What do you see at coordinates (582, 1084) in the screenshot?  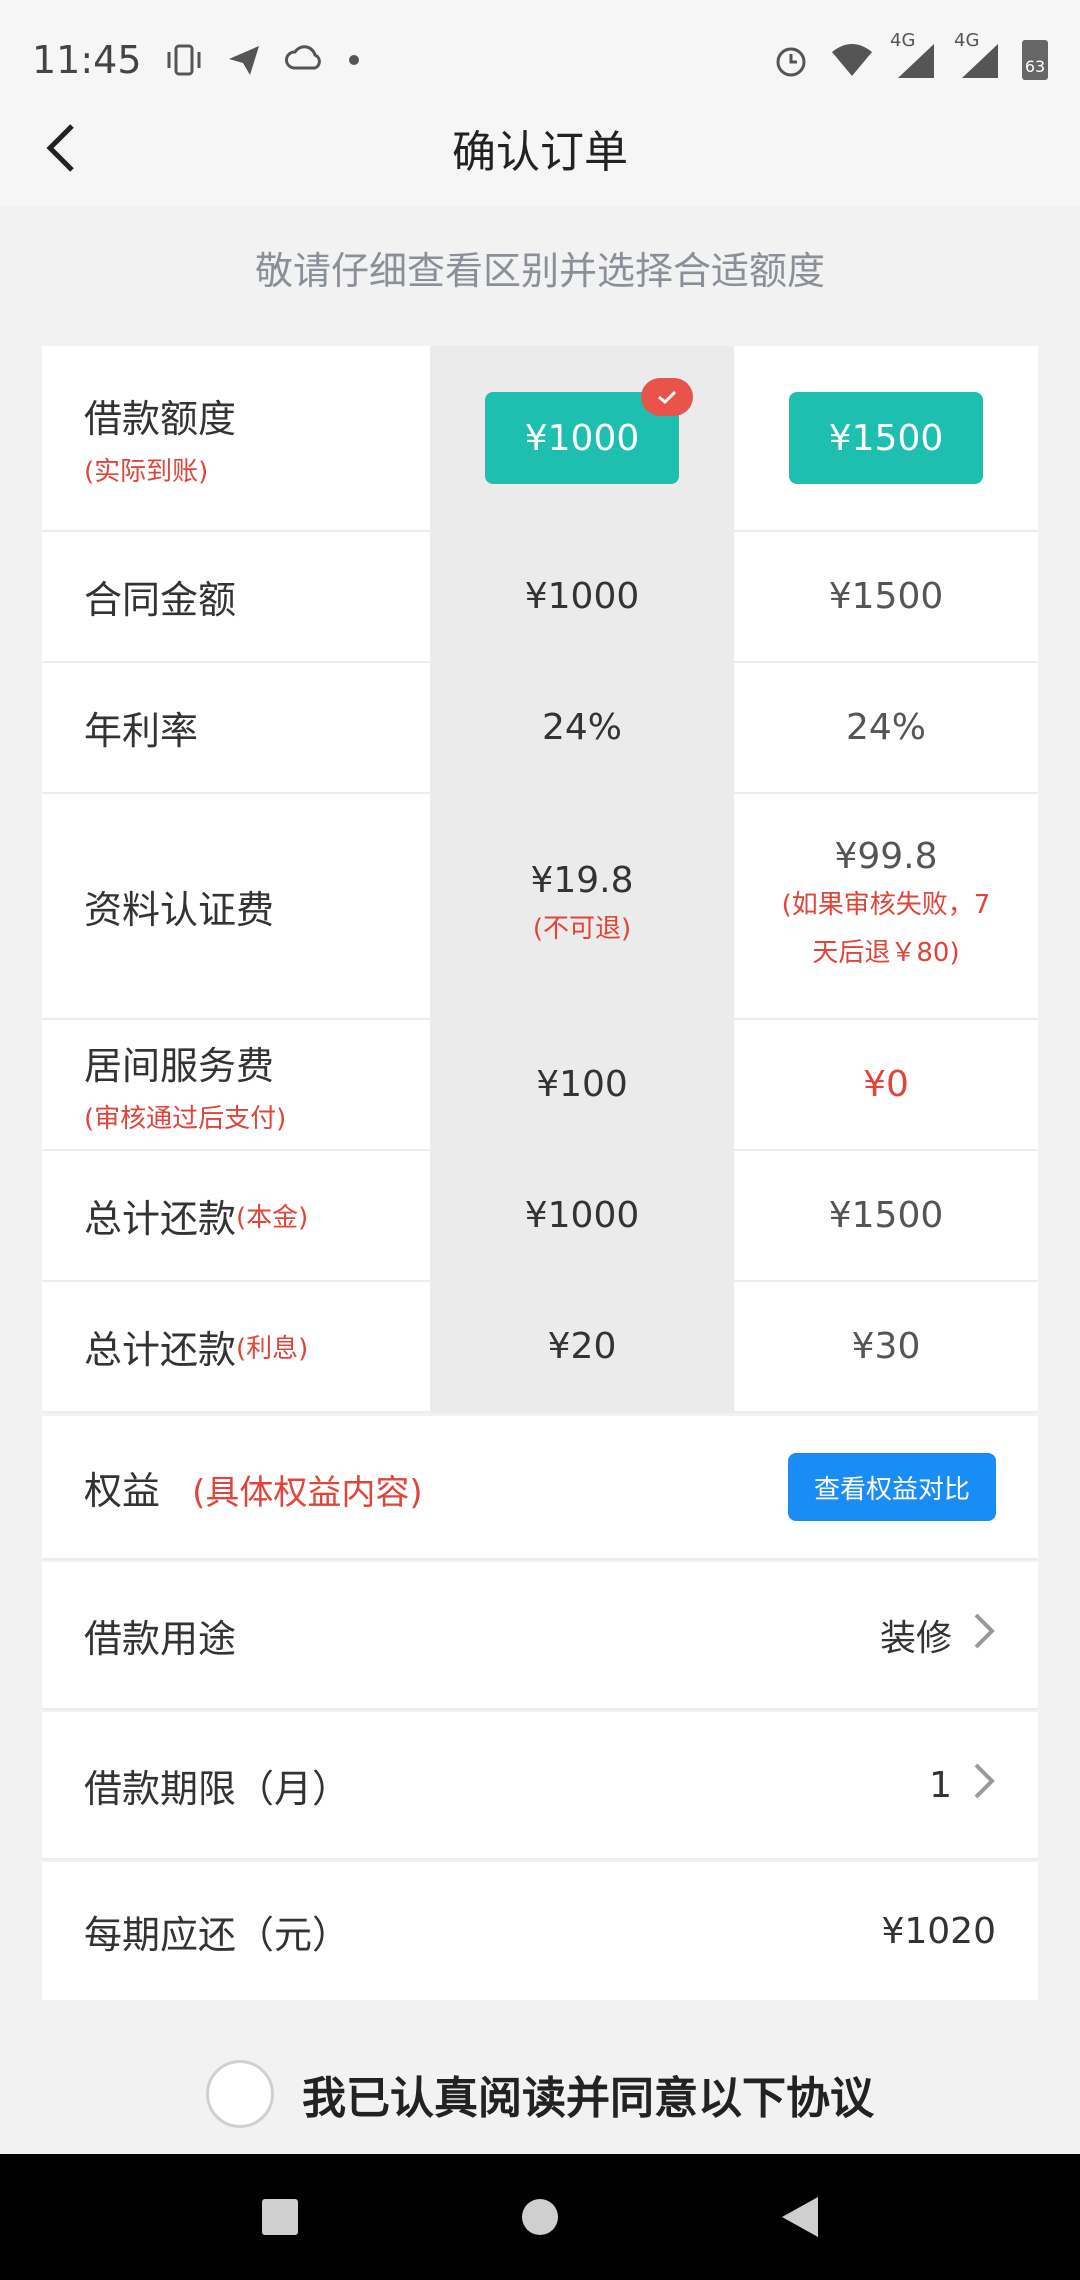 I see `option-a-value: ¥100` at bounding box center [582, 1084].